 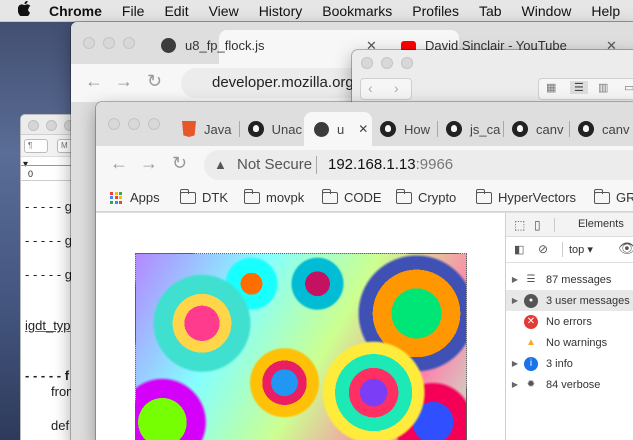 I want to click on context-label: top, so click(x=577, y=250).